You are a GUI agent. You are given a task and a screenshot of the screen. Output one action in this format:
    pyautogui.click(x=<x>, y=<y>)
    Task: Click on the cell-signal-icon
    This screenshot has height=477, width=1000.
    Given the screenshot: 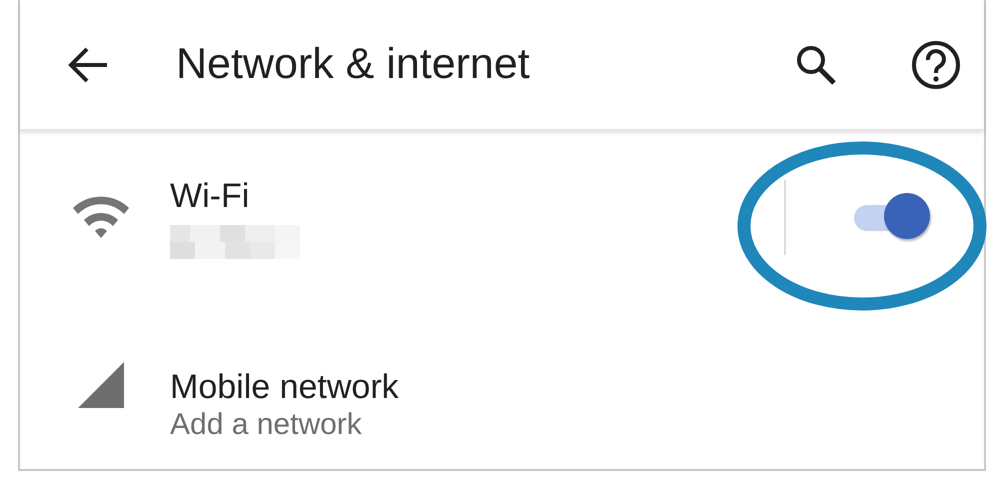 What is the action you would take?
    pyautogui.click(x=101, y=385)
    